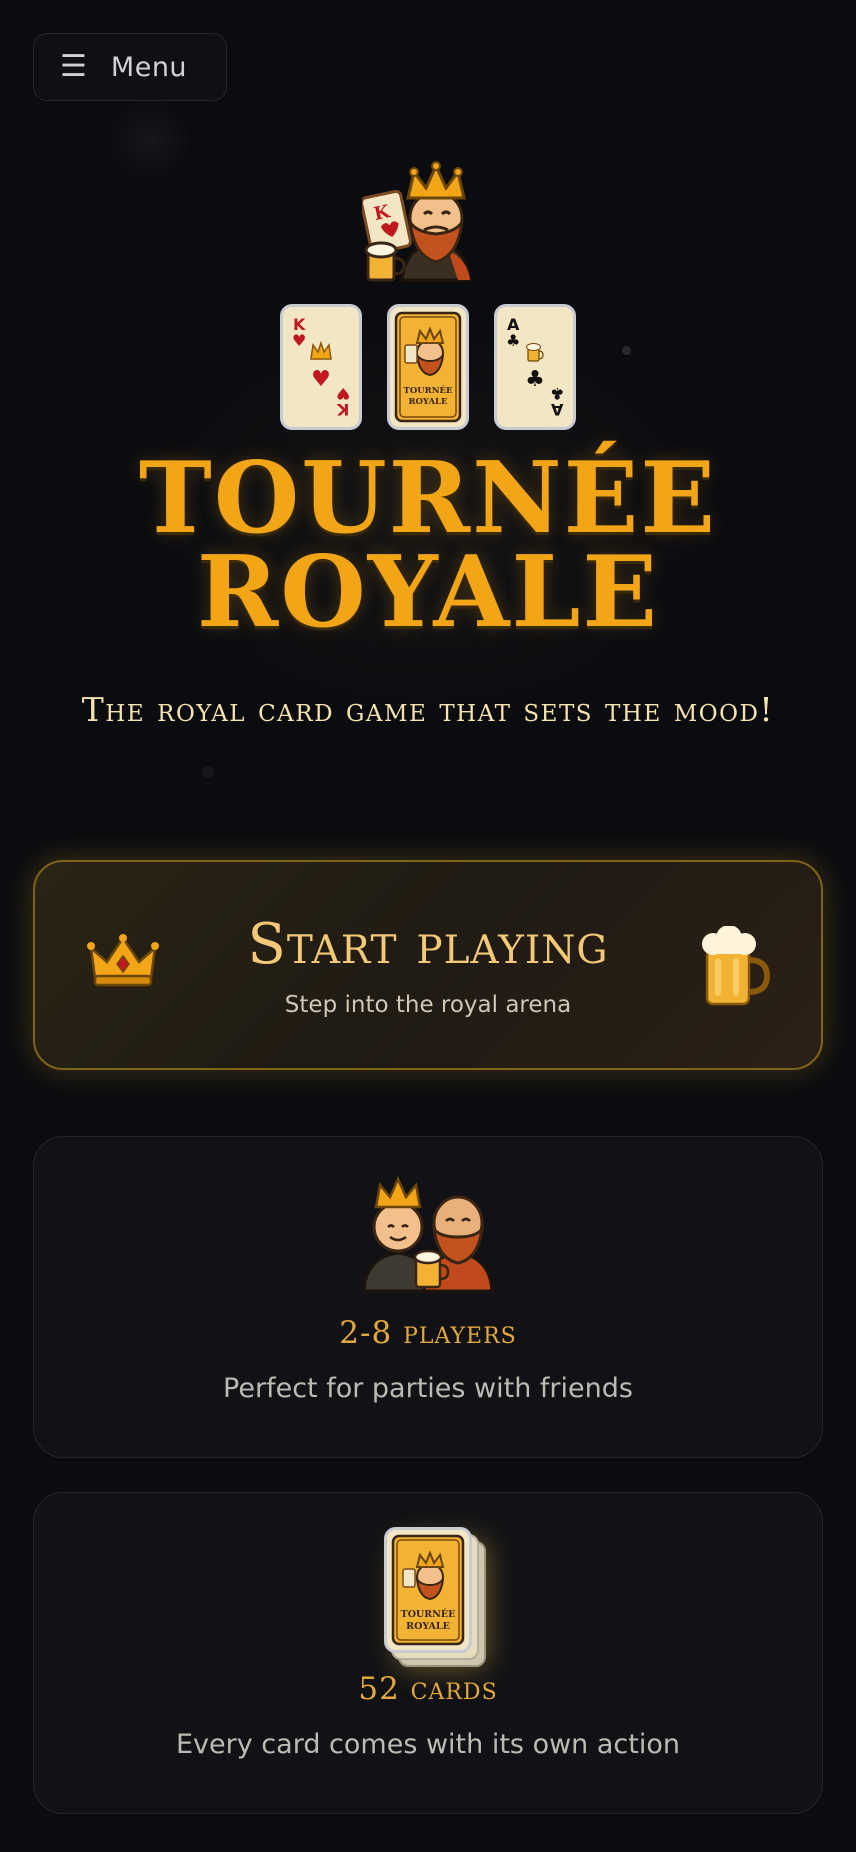 The width and height of the screenshot is (856, 1852). I want to click on hero-card-ace-clubs: A ♣ ♣ A ♣, so click(535, 367).